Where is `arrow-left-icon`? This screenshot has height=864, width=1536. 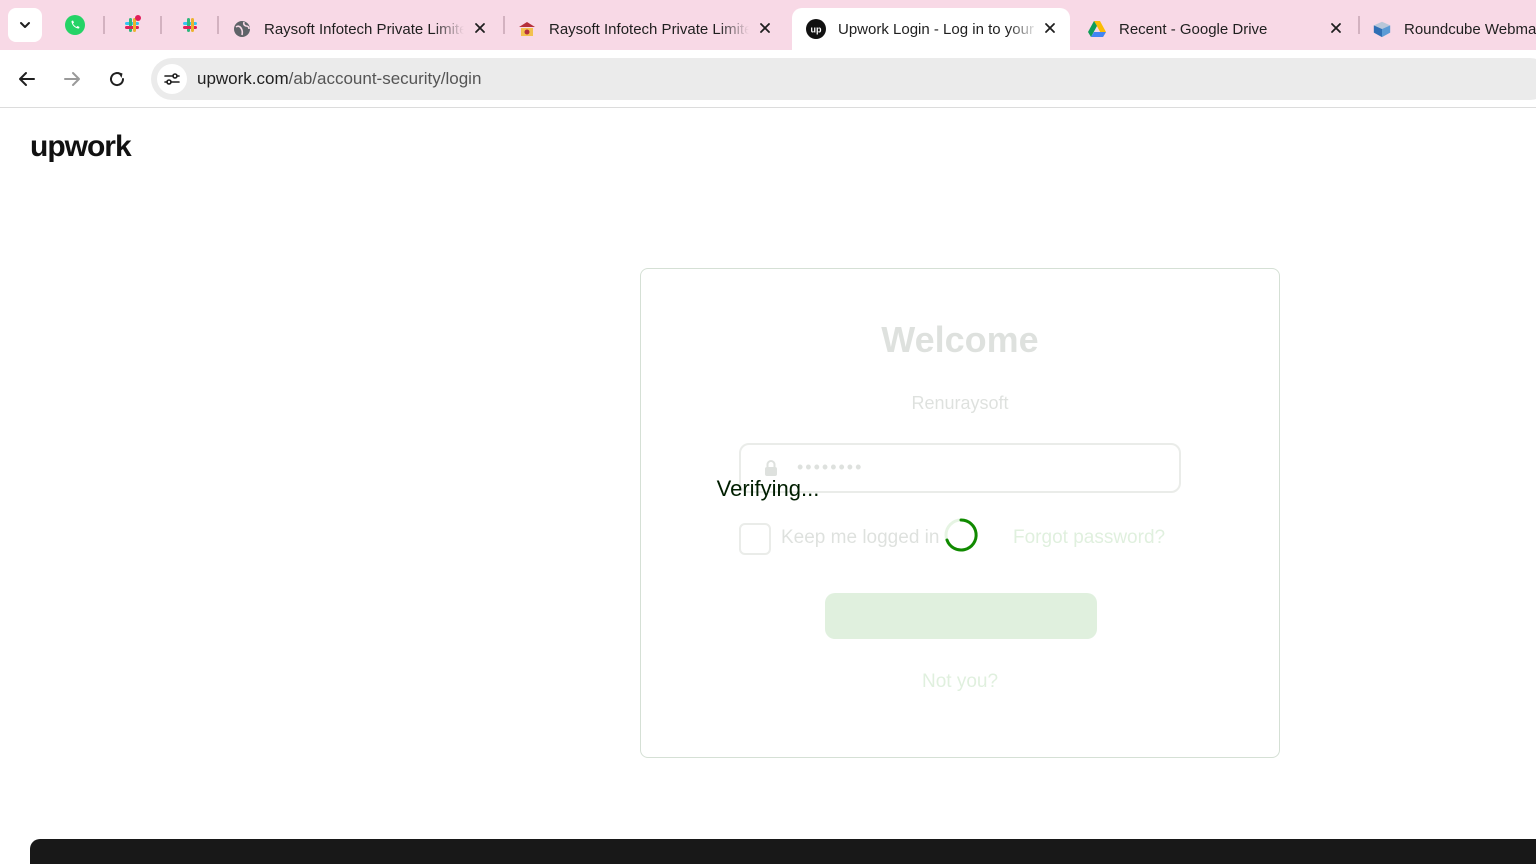
arrow-left-icon is located at coordinates (27, 79).